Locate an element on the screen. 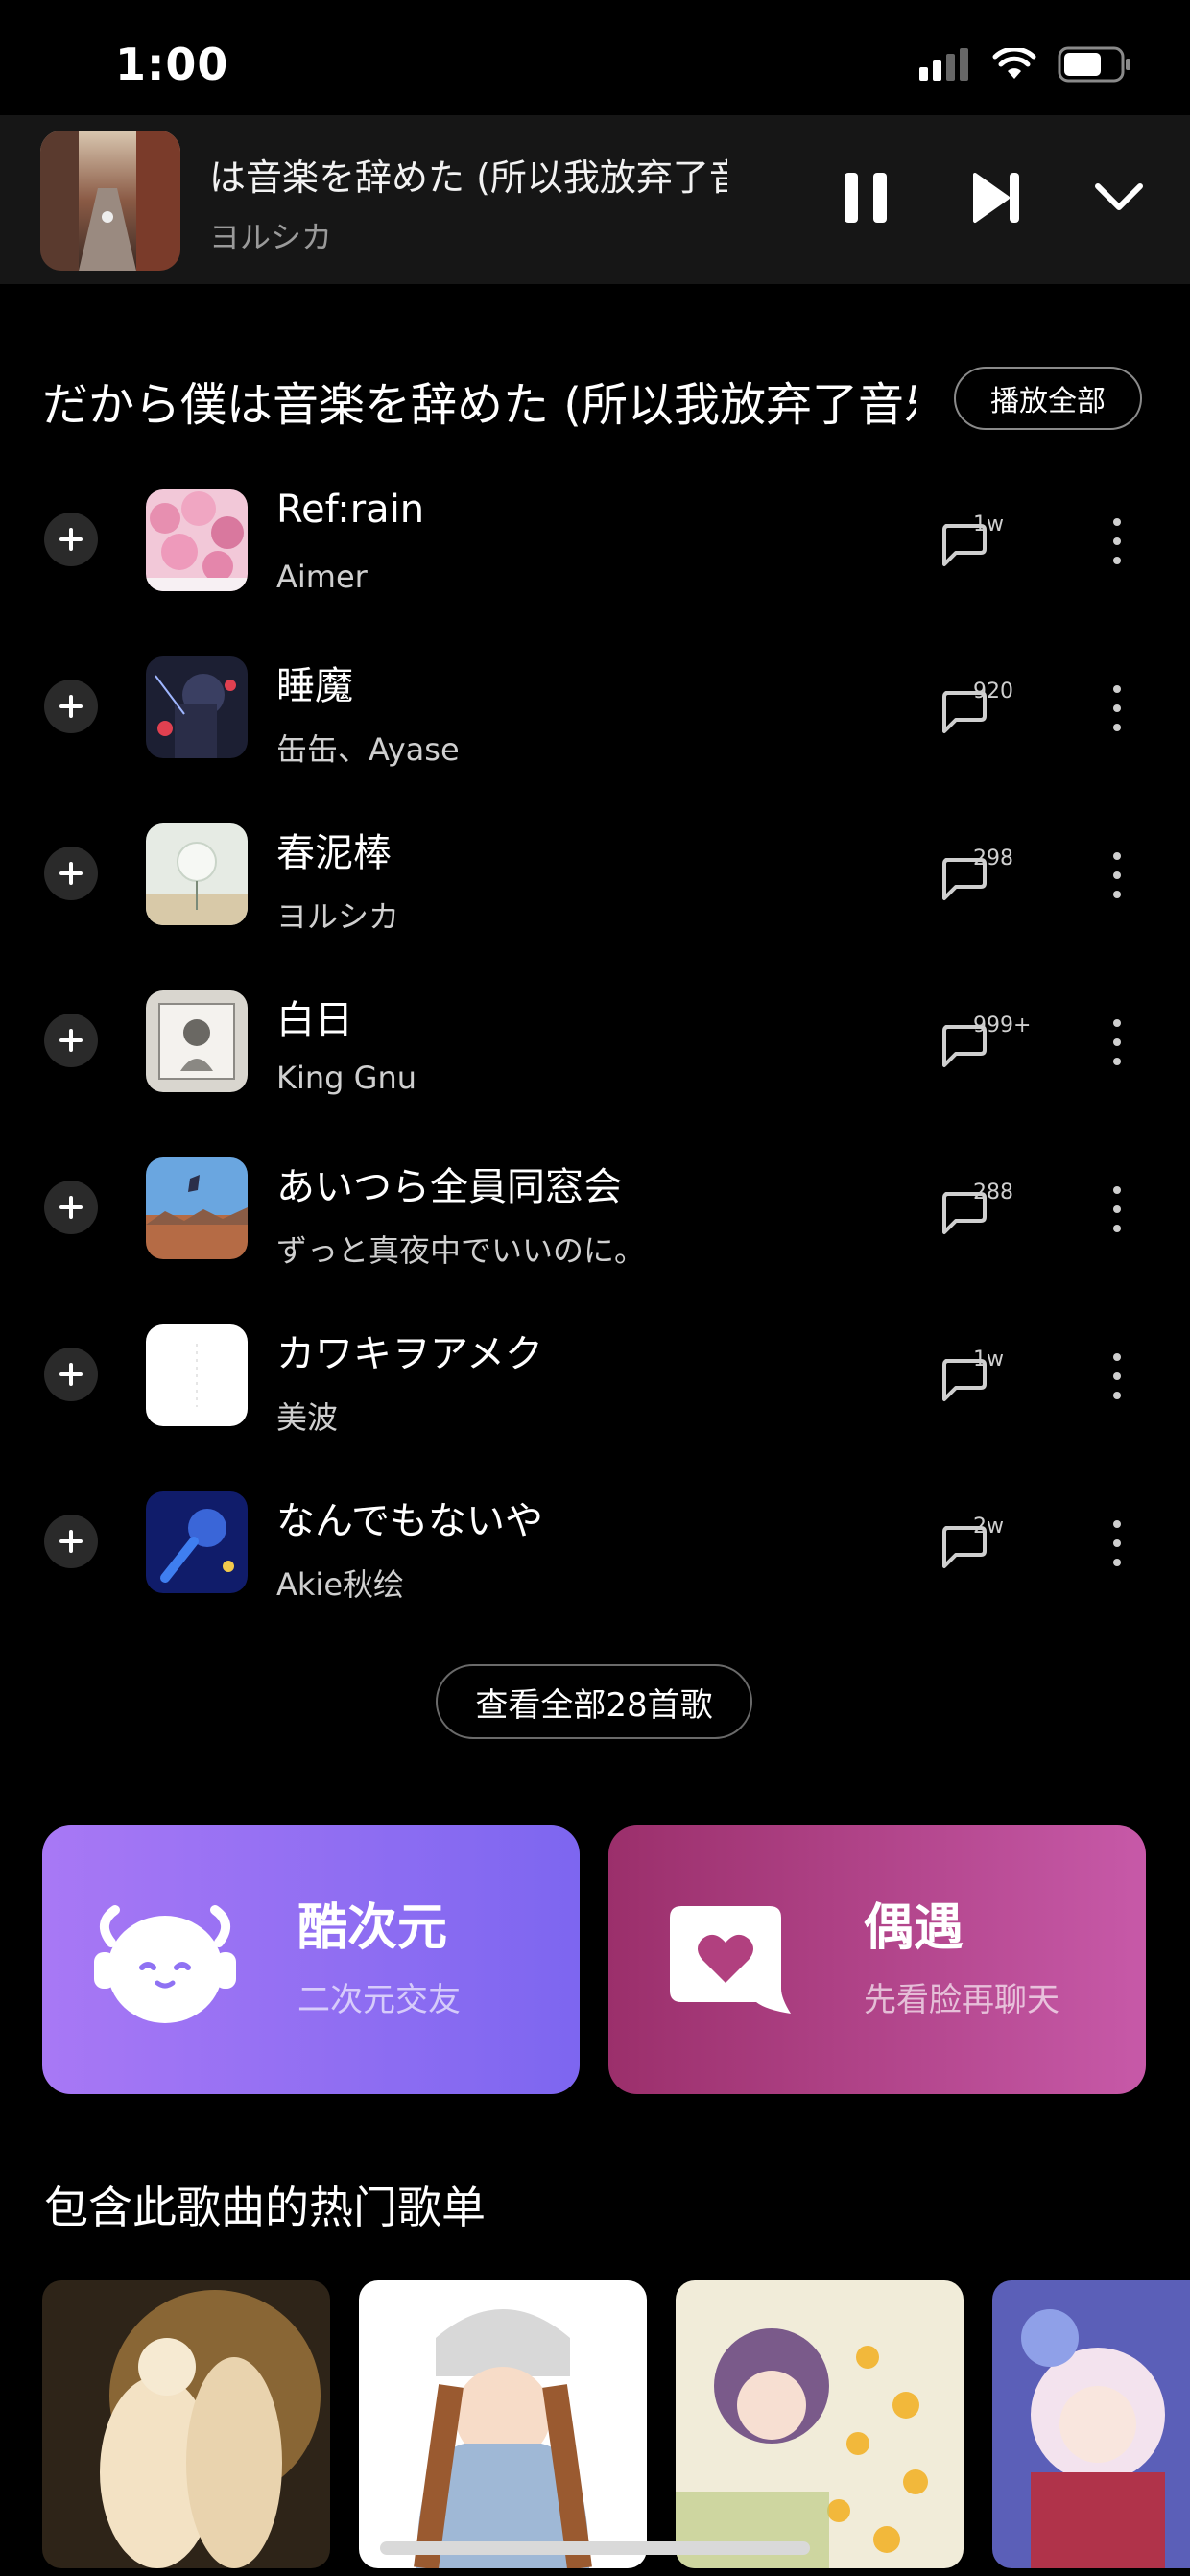 This screenshot has width=1190, height=2576. song-row: あいつら全員同窓会 ずっと真夜中でいいのに。 288 is located at coordinates (595, 1208).